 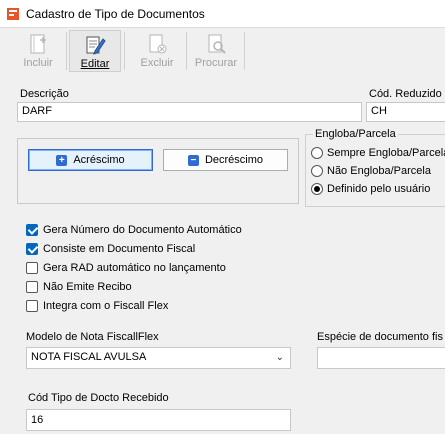 I want to click on excluir-label: Excluir, so click(x=157, y=63).